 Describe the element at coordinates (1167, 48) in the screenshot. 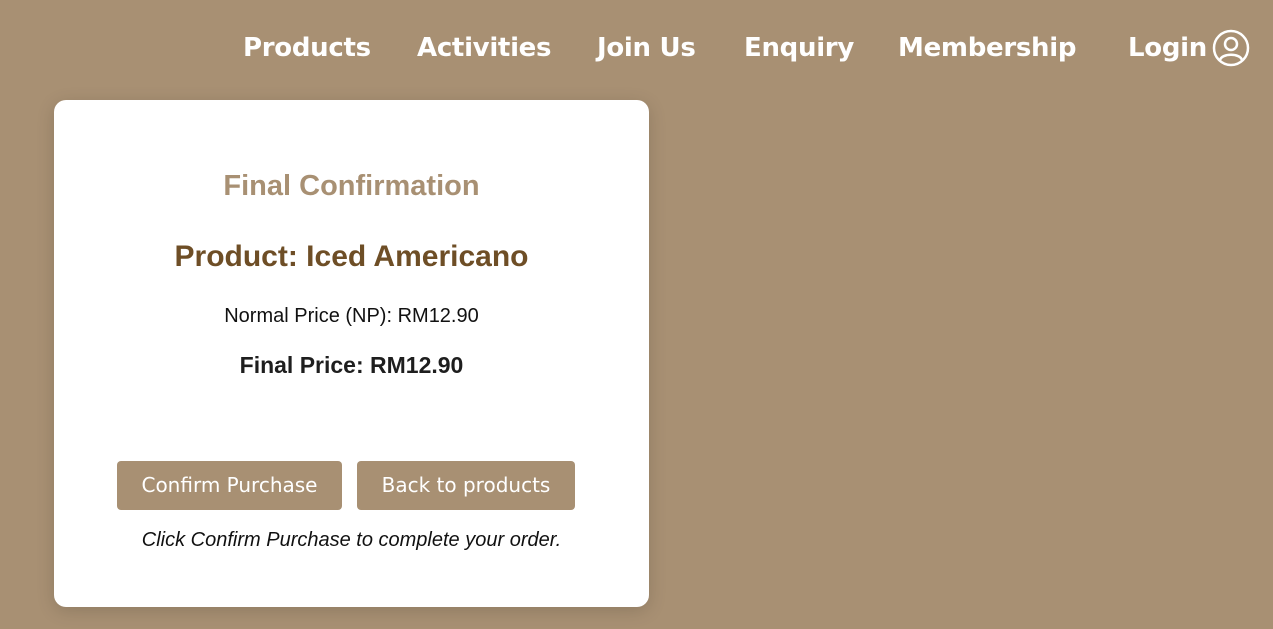

I see `nav-login-link: Login` at that location.